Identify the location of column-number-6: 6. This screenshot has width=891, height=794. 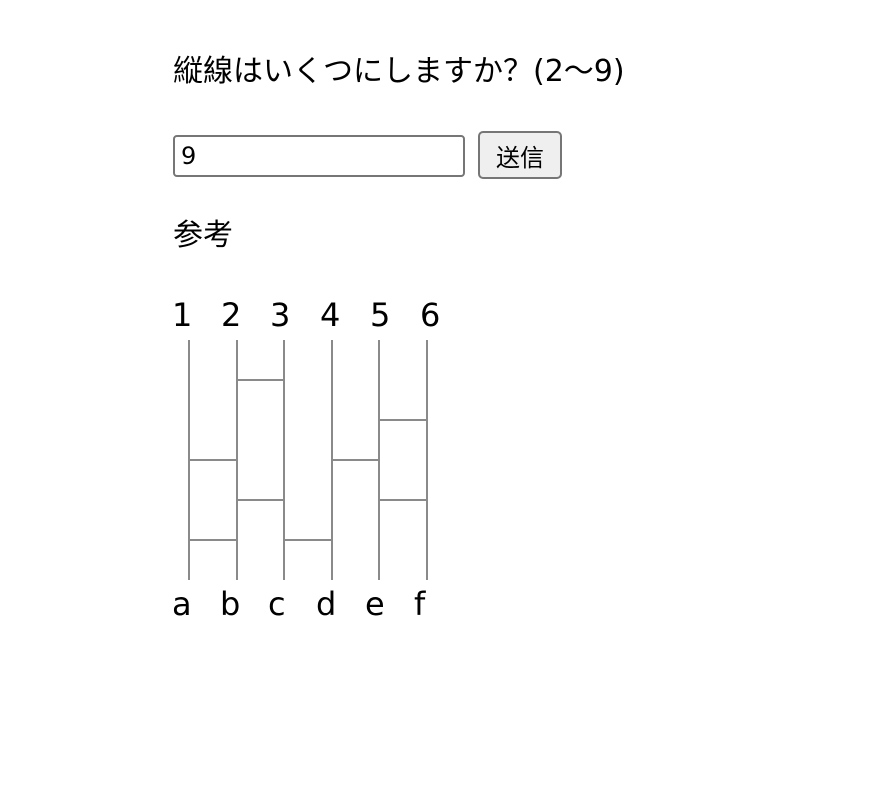
(430, 315).